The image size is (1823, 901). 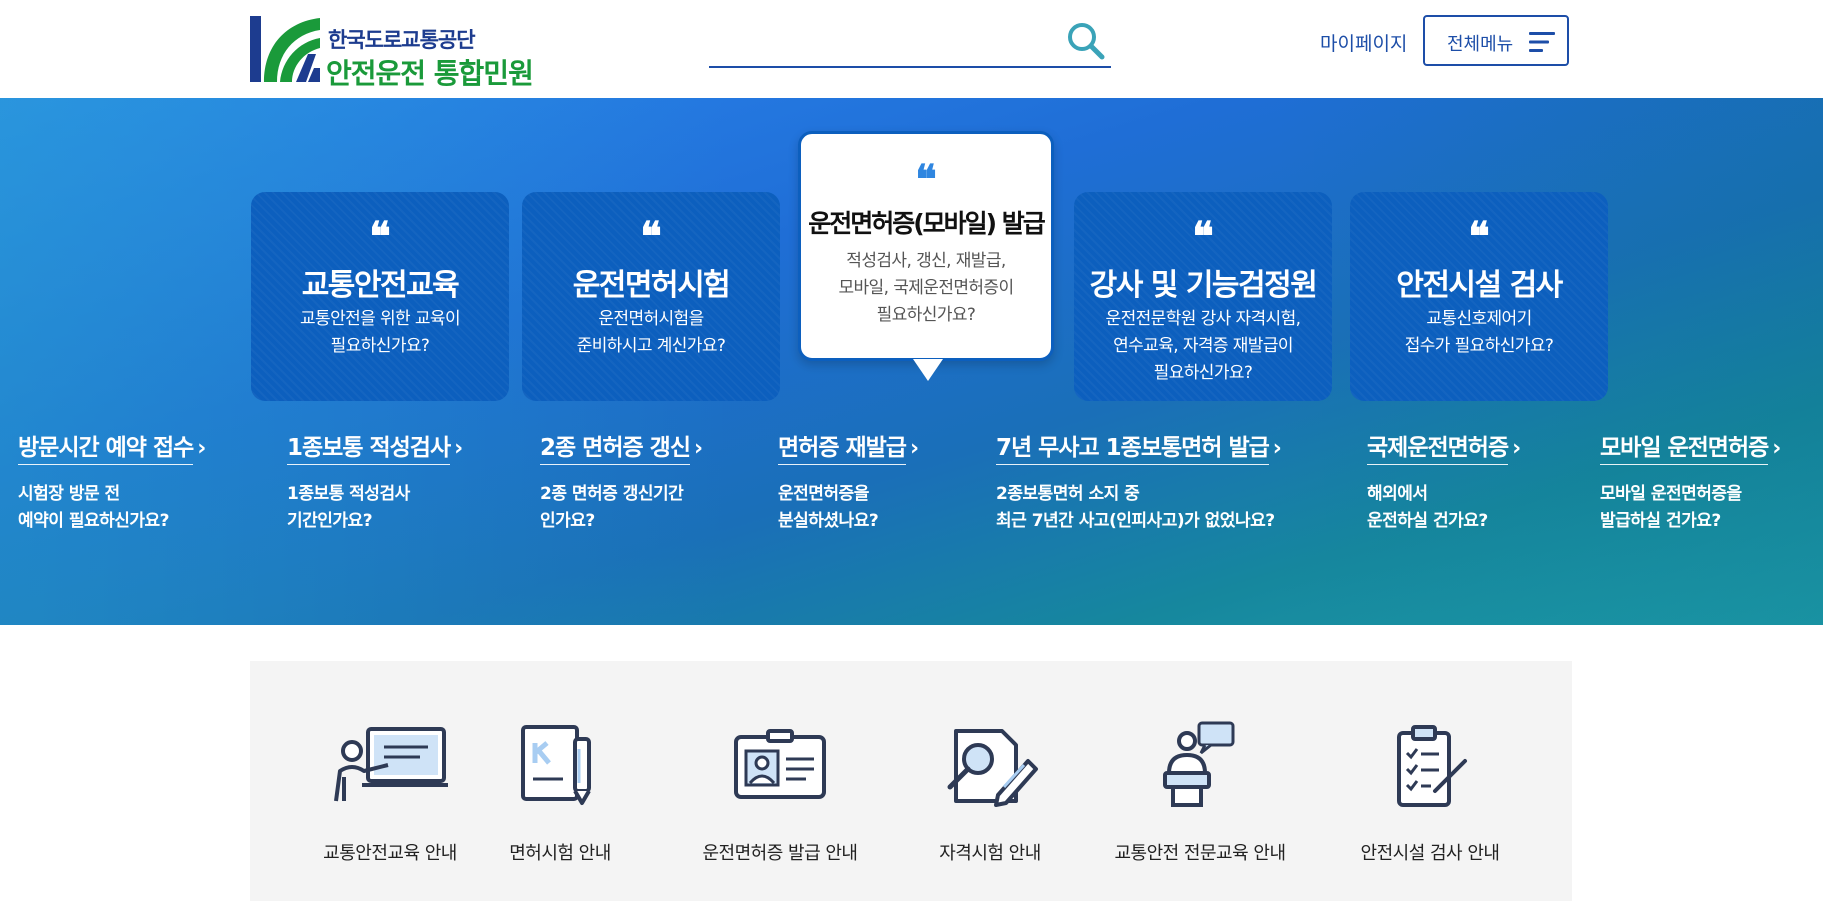 What do you see at coordinates (390, 853) in the screenshot?
I see `guide-item-label: 교통안전교육 안내` at bounding box center [390, 853].